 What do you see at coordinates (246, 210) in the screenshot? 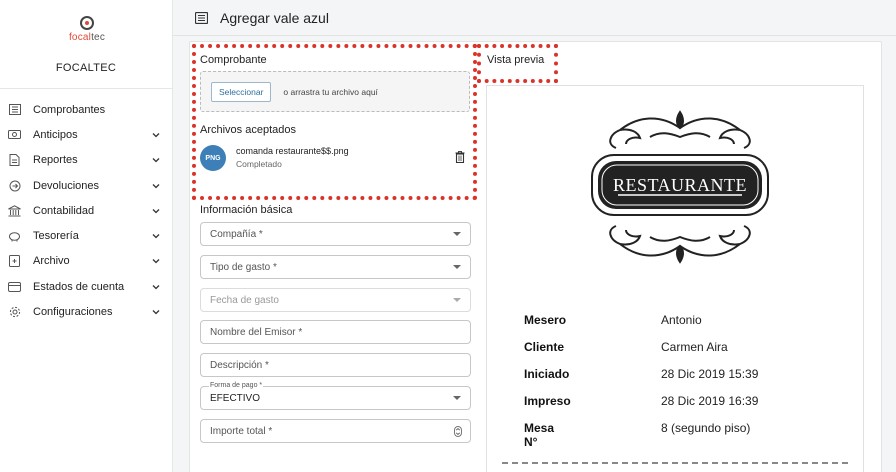
I see `basic-info-title: Información básica` at bounding box center [246, 210].